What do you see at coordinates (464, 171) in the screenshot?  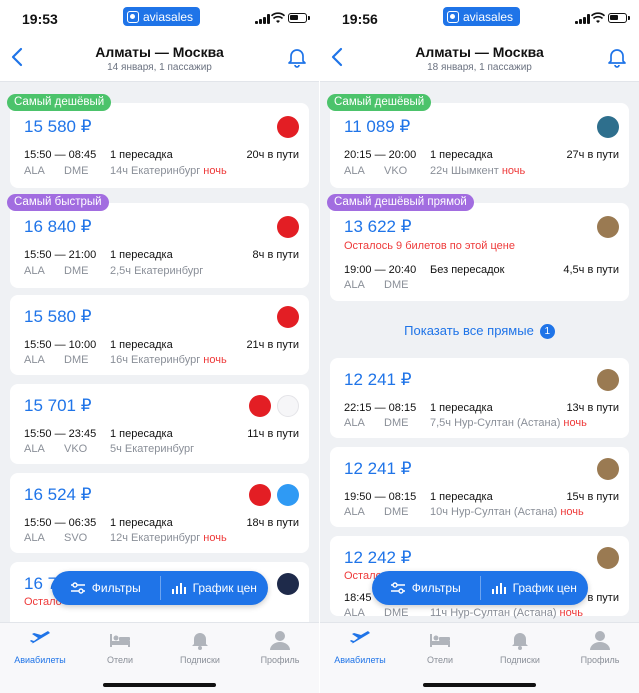 I see `layover: 22ч Шымкент` at bounding box center [464, 171].